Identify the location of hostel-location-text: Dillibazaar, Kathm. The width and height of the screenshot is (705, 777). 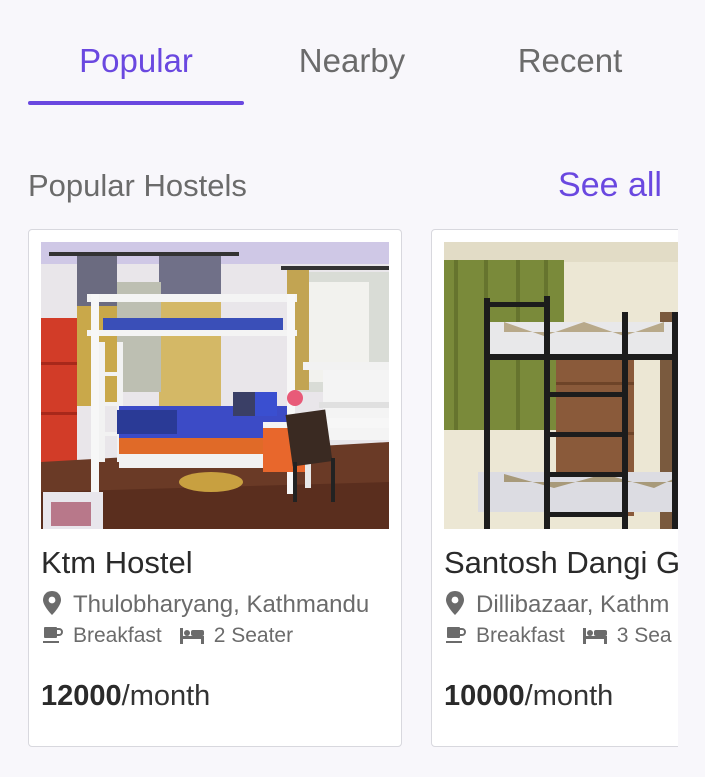
(573, 604).